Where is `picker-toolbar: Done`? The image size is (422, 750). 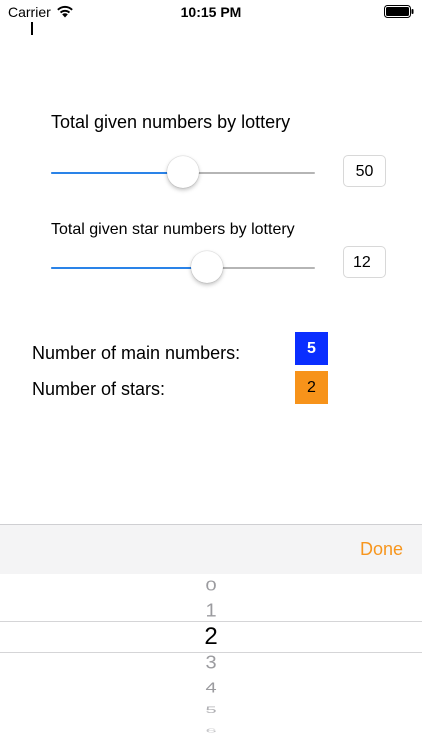 picker-toolbar: Done is located at coordinates (211, 549).